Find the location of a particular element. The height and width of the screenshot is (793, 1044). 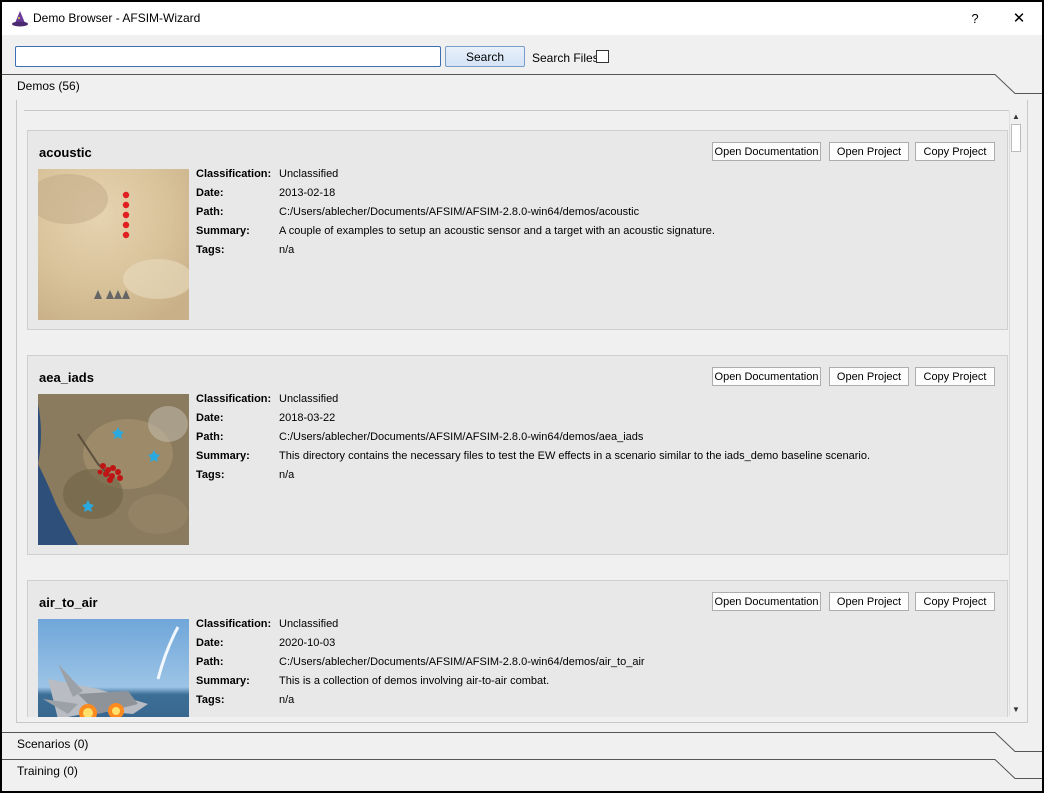

search-button: Search is located at coordinates (485, 56).